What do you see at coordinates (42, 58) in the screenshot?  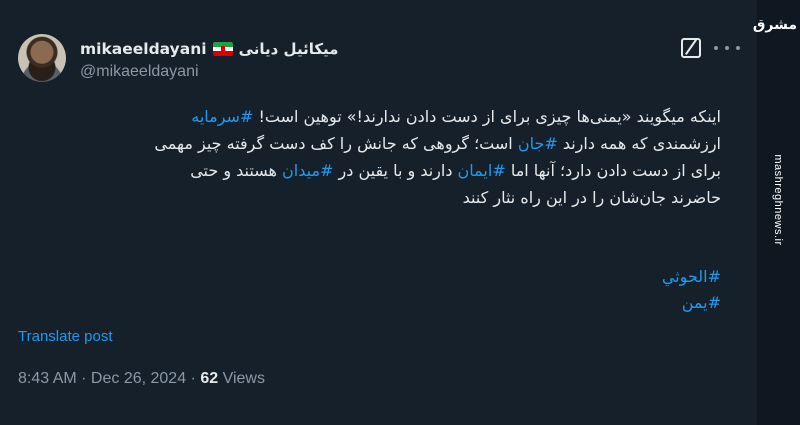 I see `avatar` at bounding box center [42, 58].